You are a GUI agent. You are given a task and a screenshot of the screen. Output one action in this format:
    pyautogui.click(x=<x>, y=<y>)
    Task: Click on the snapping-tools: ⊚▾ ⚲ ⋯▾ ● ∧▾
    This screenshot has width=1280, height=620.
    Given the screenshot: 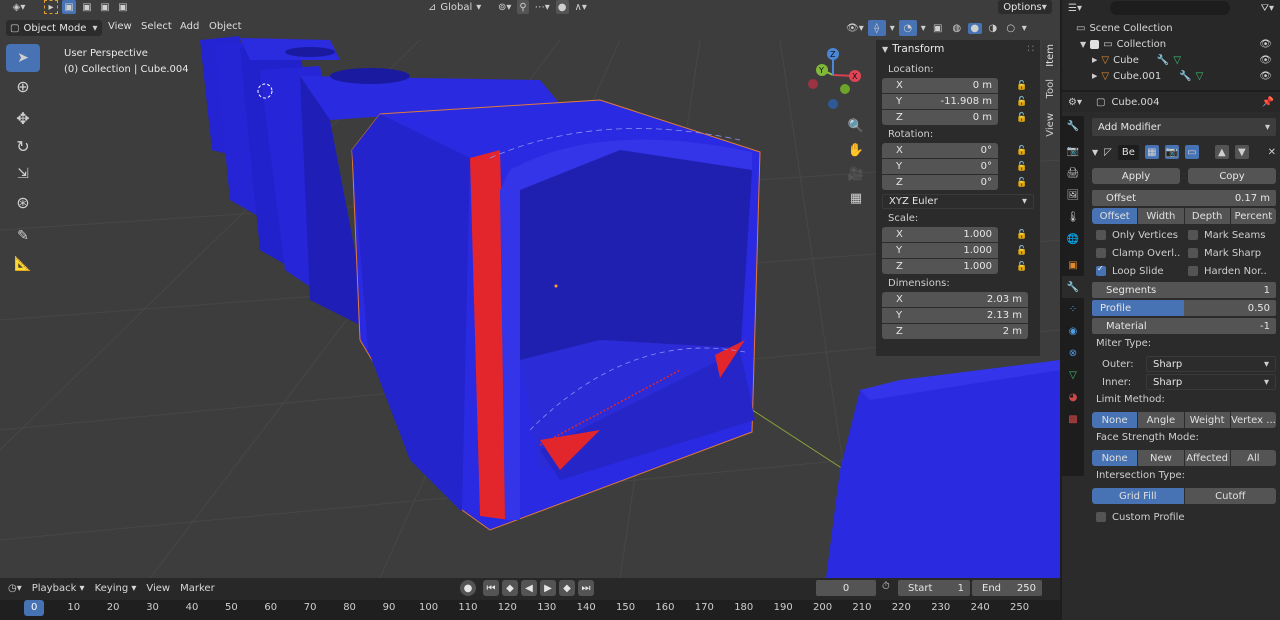 What is the action you would take?
    pyautogui.click(x=558, y=7)
    